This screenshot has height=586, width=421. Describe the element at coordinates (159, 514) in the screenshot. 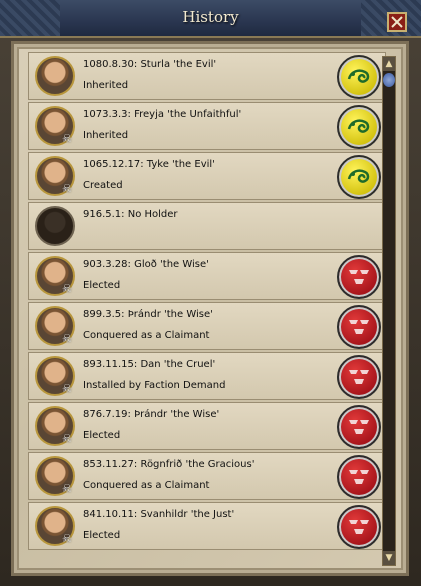

I see `row-title: 841.10.11: Svanhildr 'the Just'` at that location.